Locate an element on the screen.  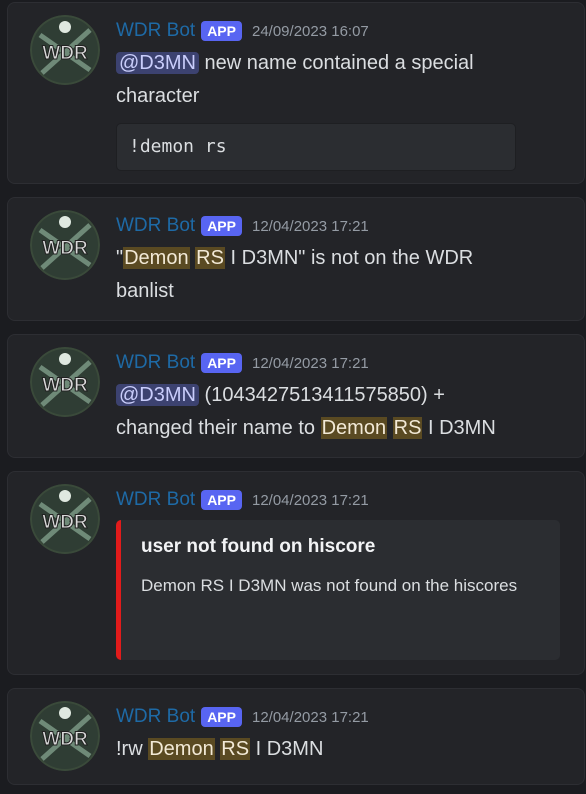
timestamp: 24/09/2023 16:07 is located at coordinates (310, 31).